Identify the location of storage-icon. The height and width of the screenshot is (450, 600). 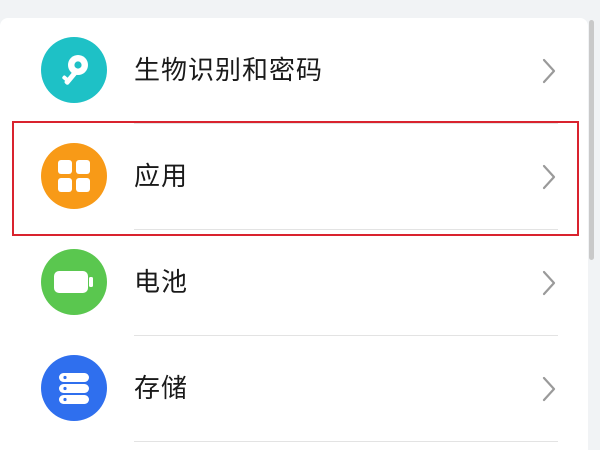
(74, 388).